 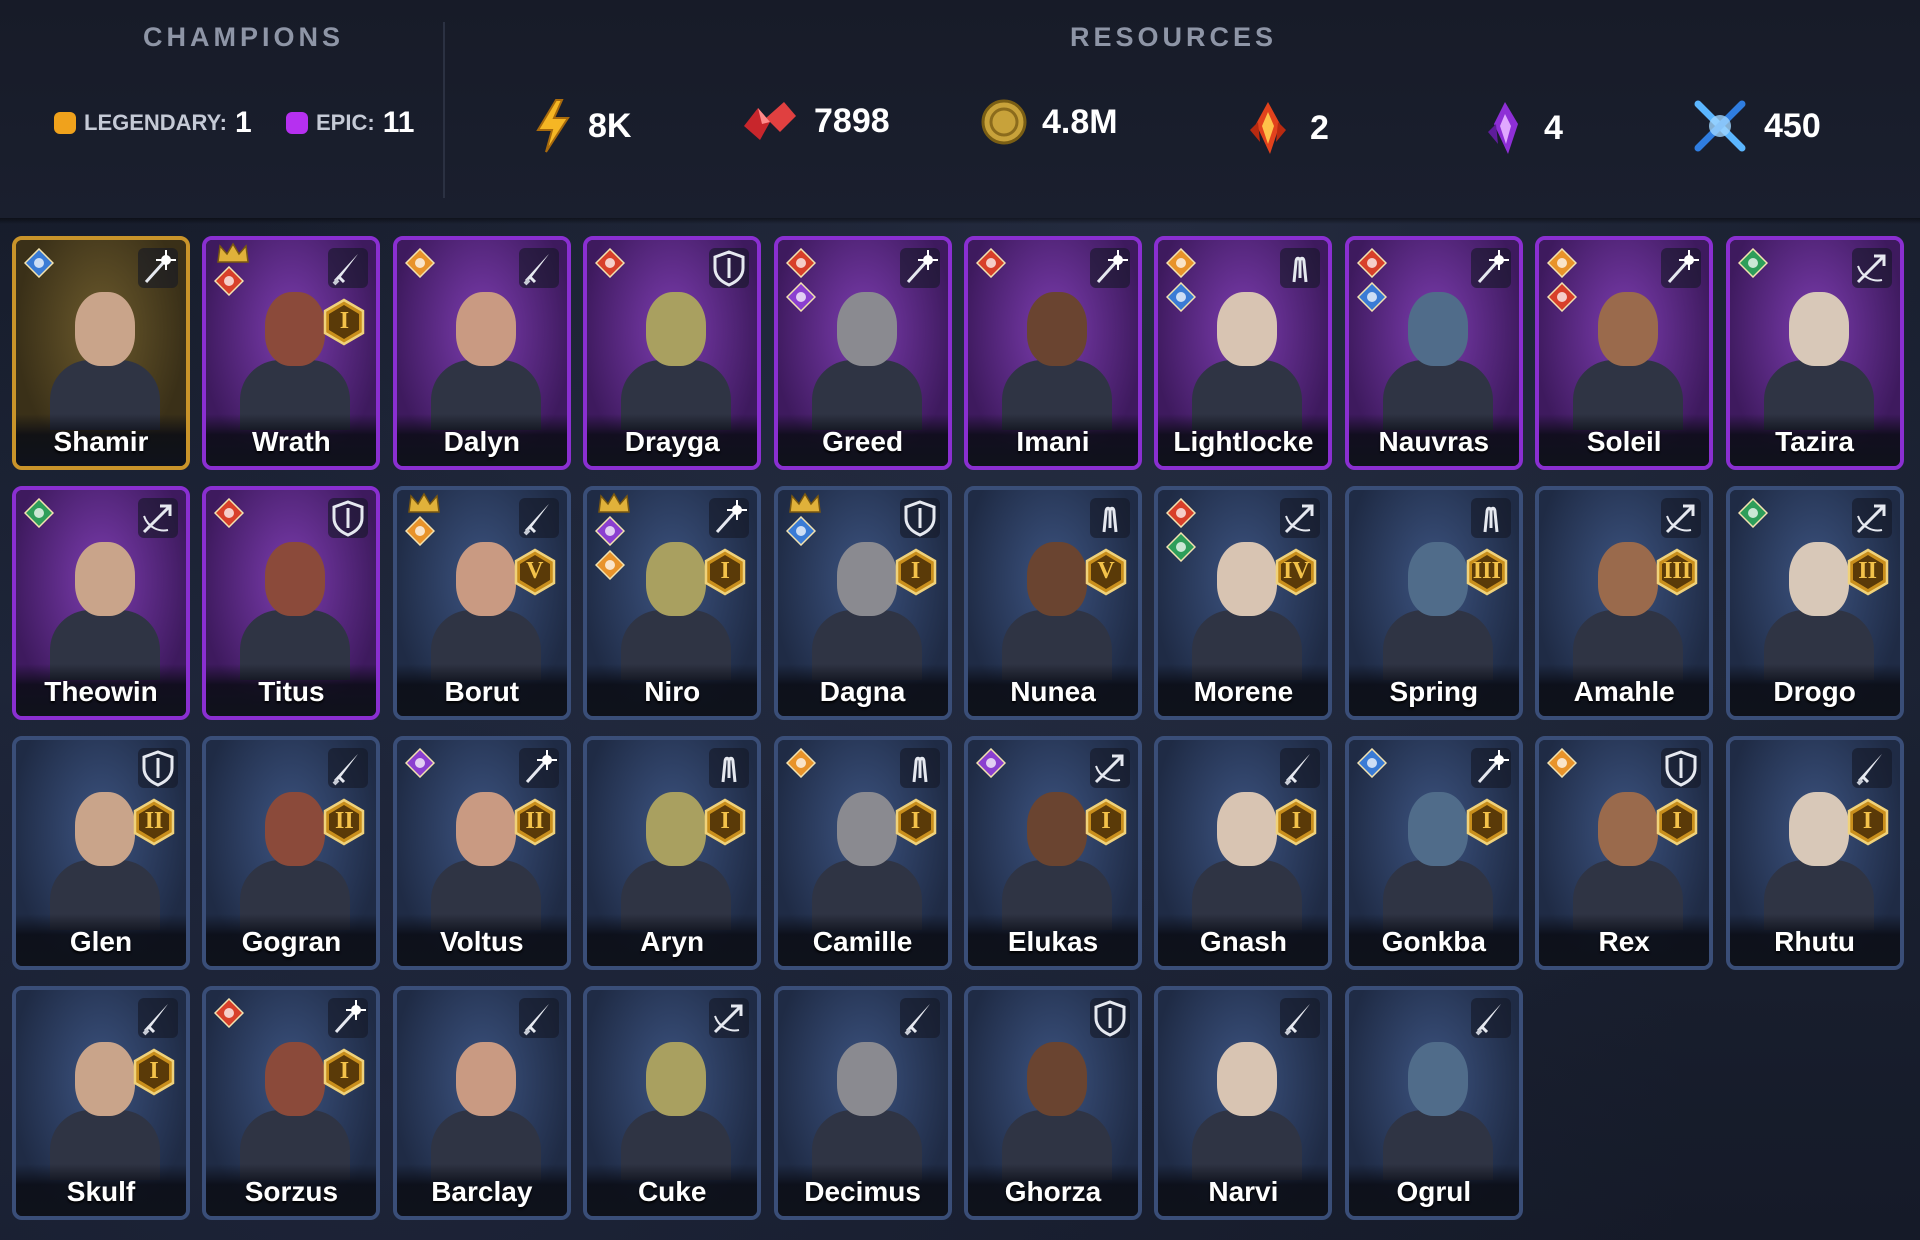 I want to click on rank-badge: II, so click(x=1868, y=572).